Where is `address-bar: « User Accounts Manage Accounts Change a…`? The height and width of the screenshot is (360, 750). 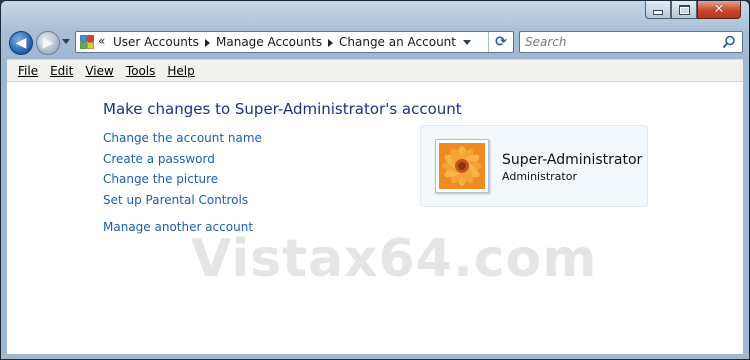
address-bar: « User Accounts Manage Accounts Change a… is located at coordinates (294, 42).